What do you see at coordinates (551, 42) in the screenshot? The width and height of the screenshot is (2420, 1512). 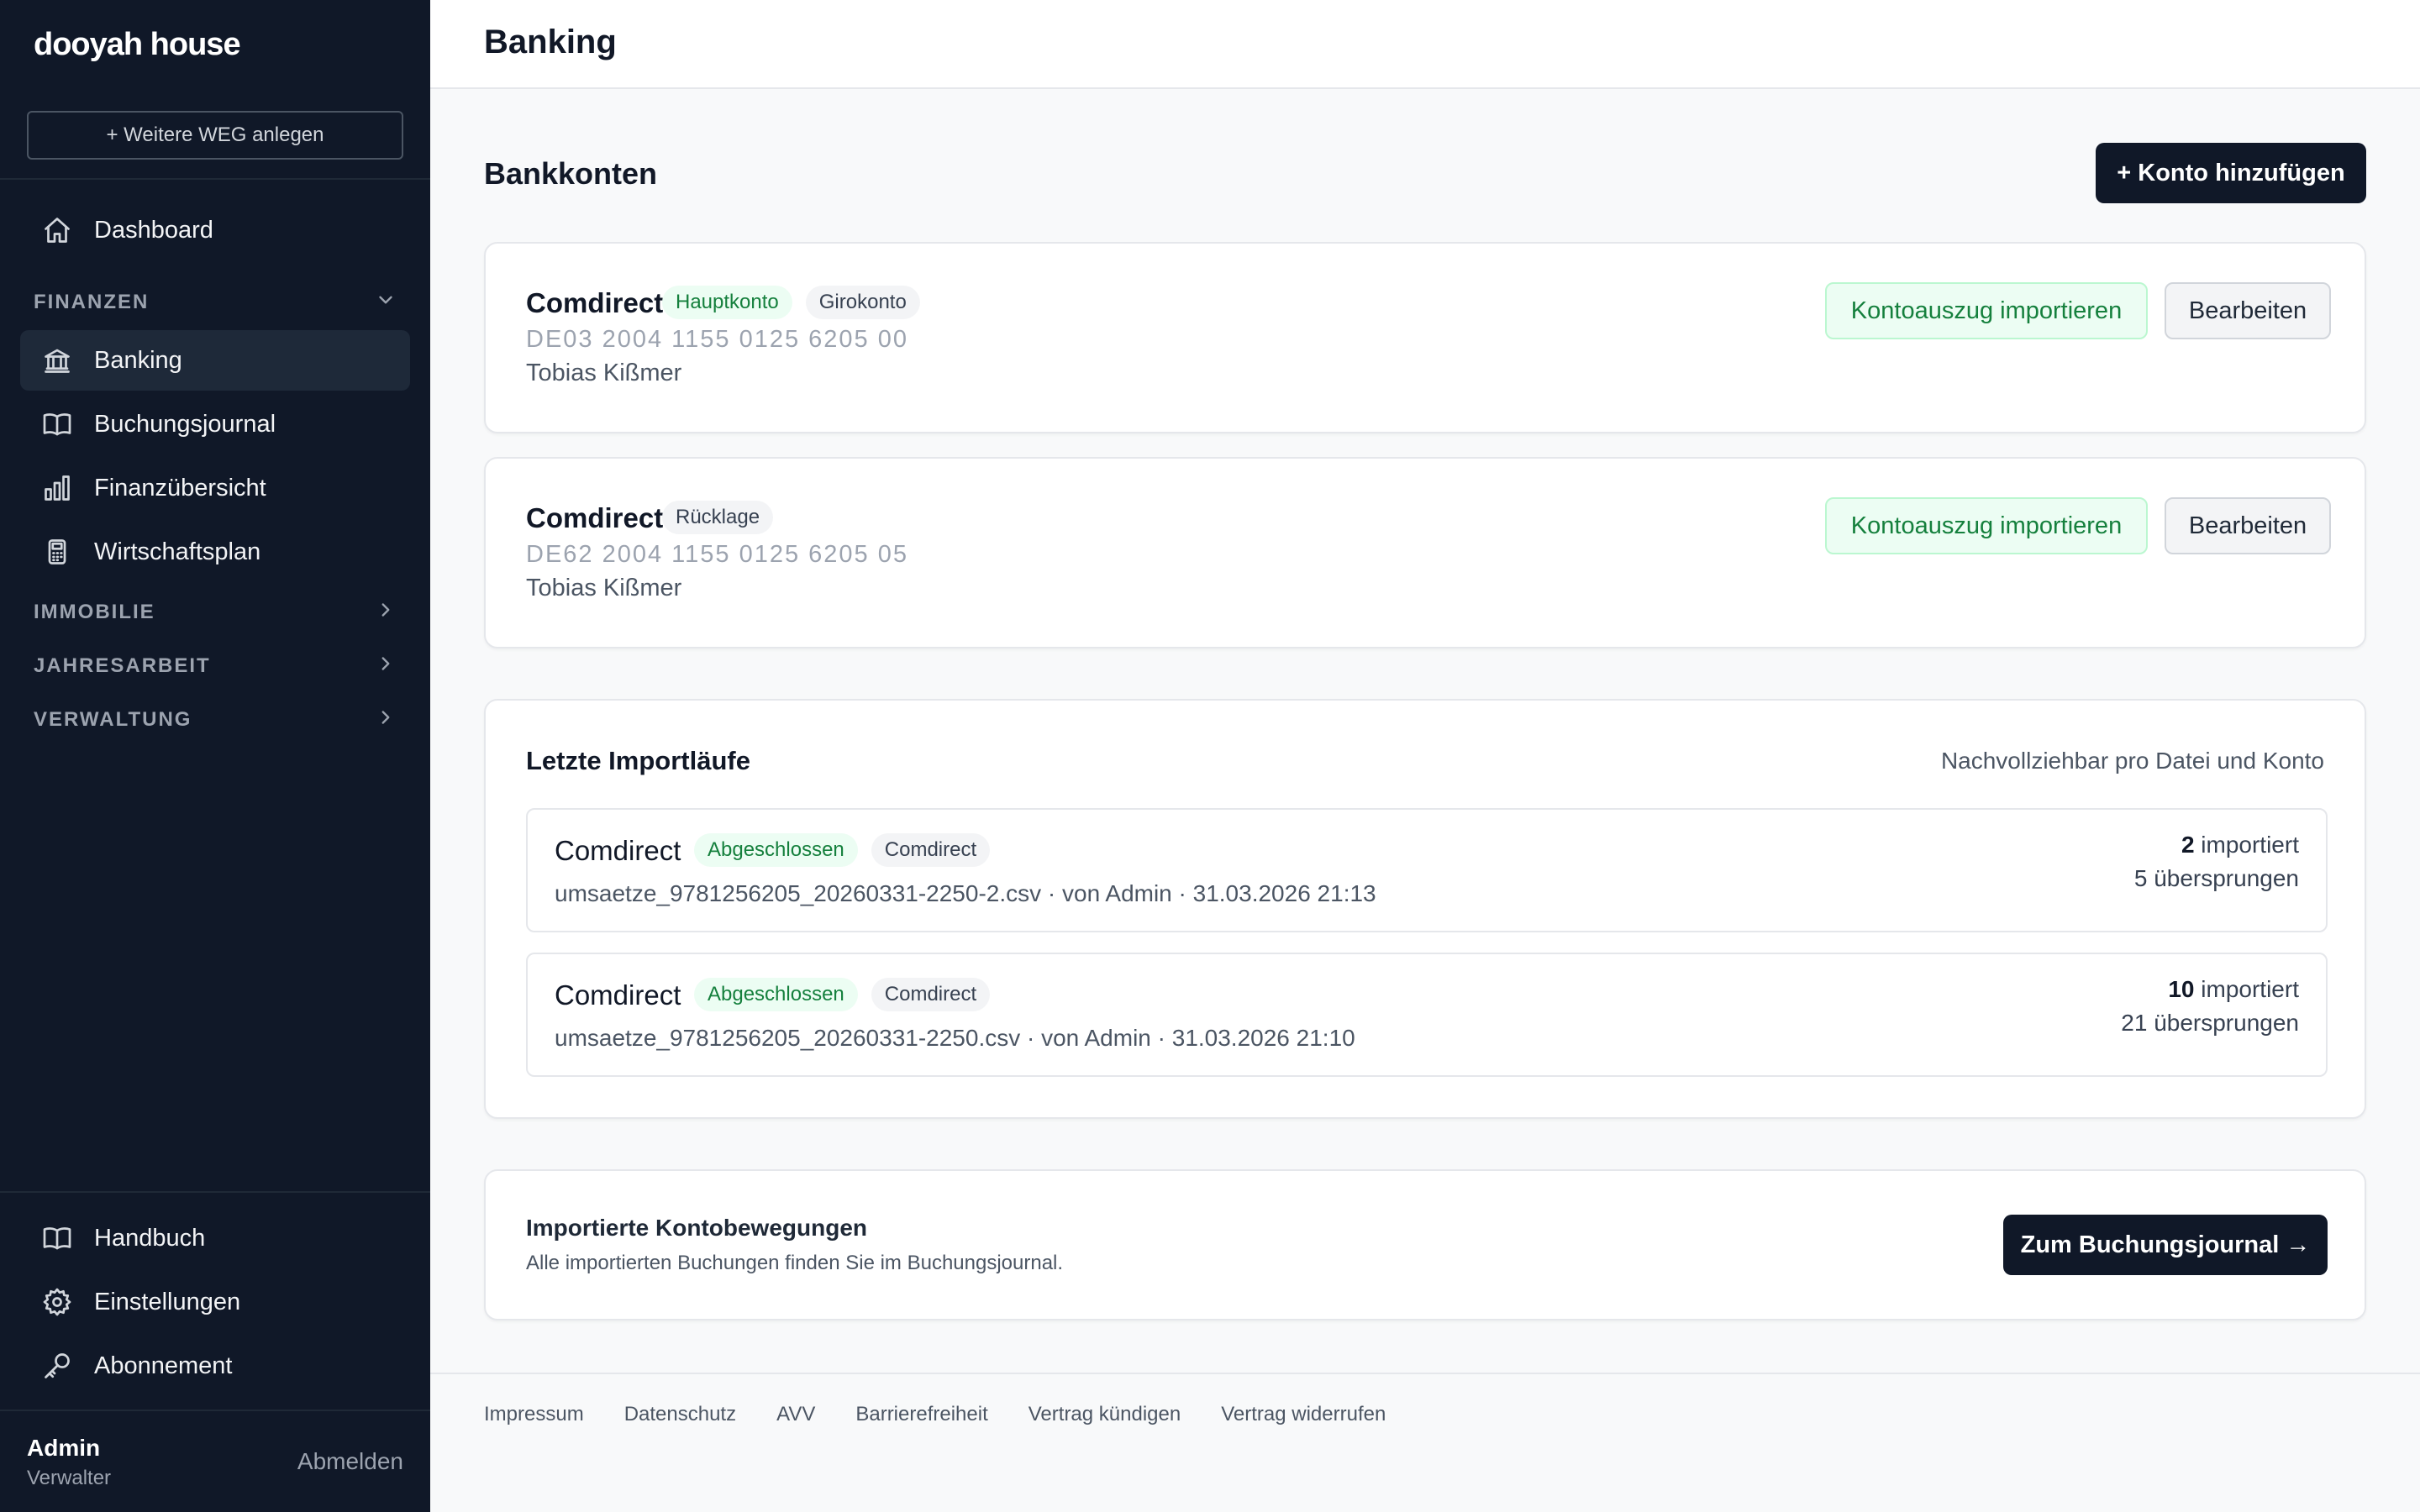 I see `page-title: Banking` at bounding box center [551, 42].